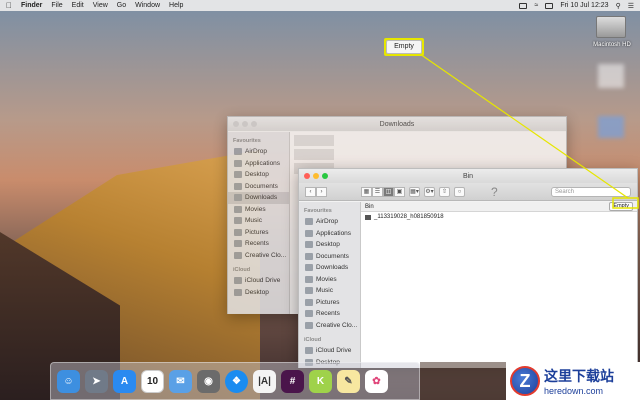 The height and width of the screenshot is (400, 640). I want to click on watermark-en: heredown.com, so click(574, 391).